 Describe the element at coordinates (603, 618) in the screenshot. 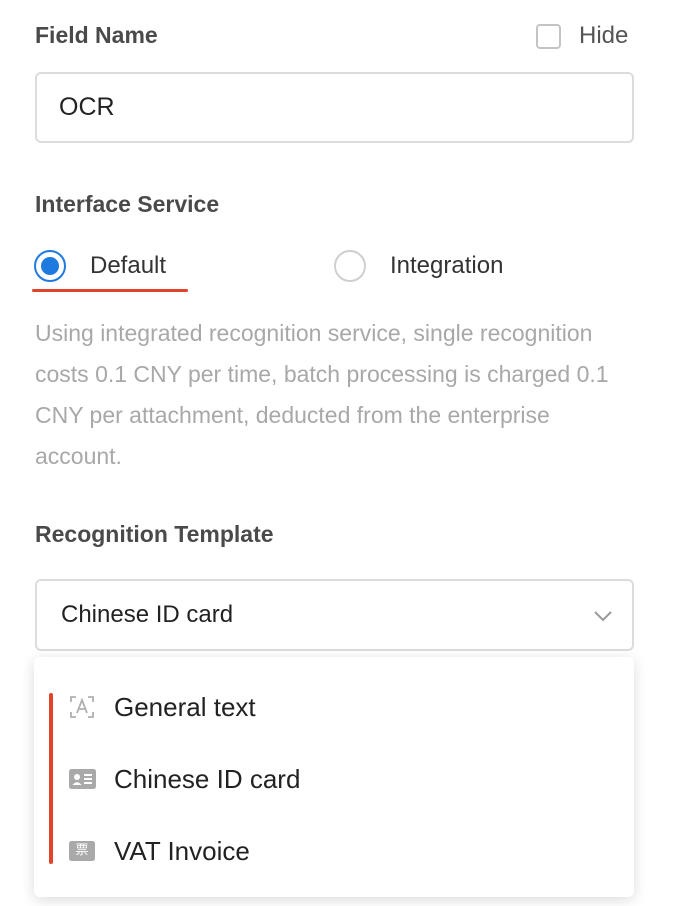

I see `chevron-down-icon` at that location.